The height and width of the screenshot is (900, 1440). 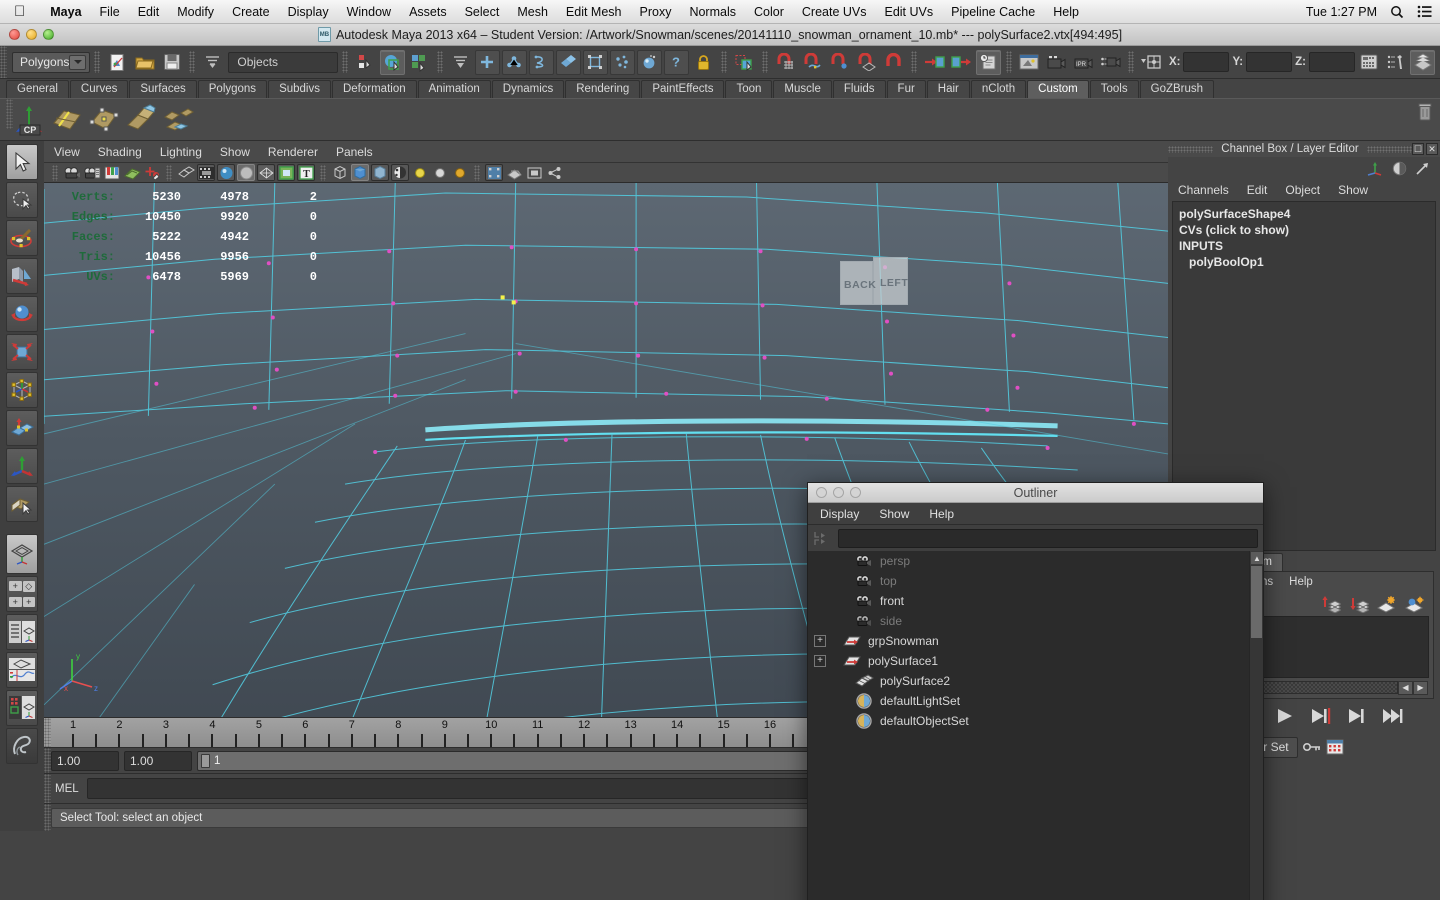 What do you see at coordinates (1177, 89) in the screenshot?
I see `shelf-tab-gozbrush: GoZBrush` at bounding box center [1177, 89].